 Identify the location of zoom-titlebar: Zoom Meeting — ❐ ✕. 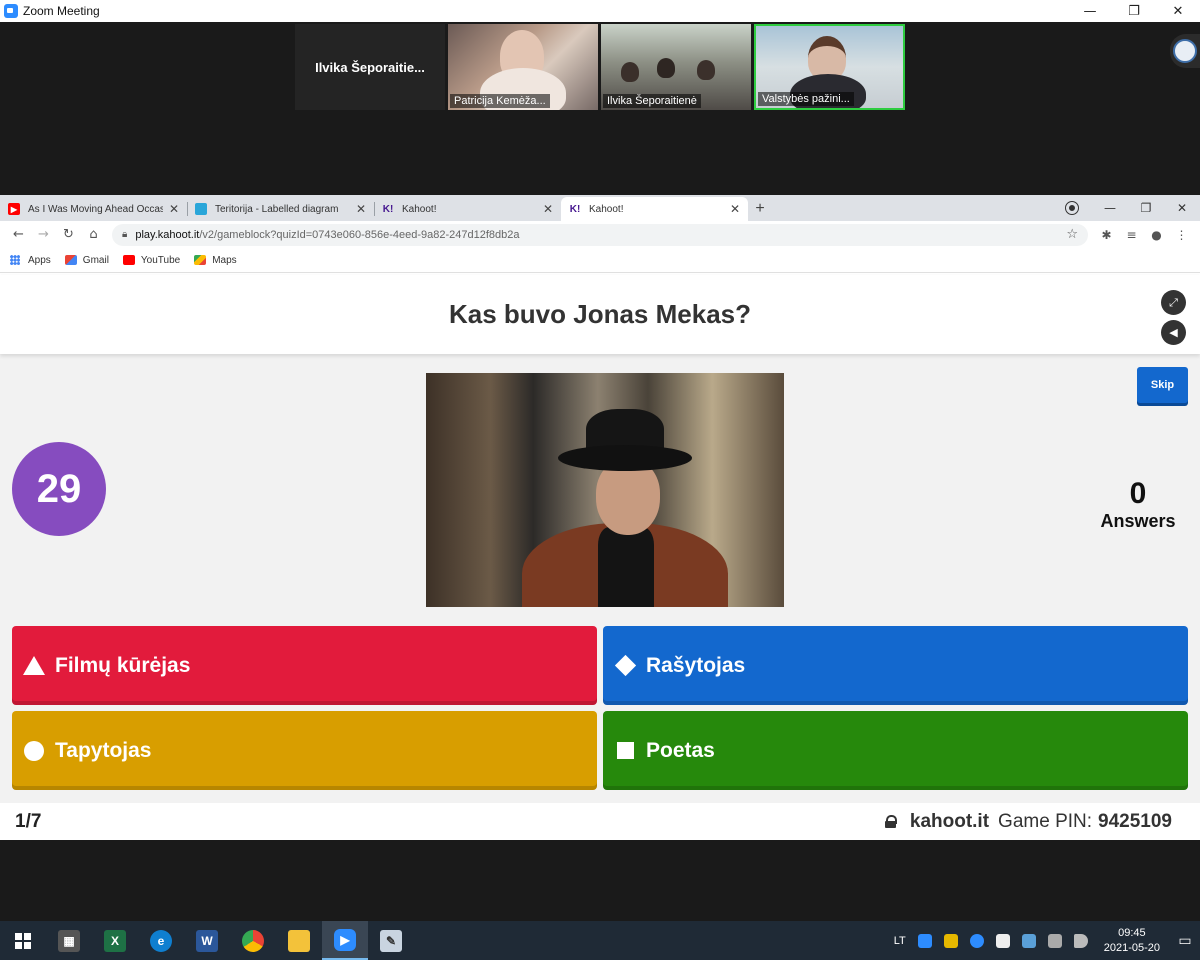
(600, 11).